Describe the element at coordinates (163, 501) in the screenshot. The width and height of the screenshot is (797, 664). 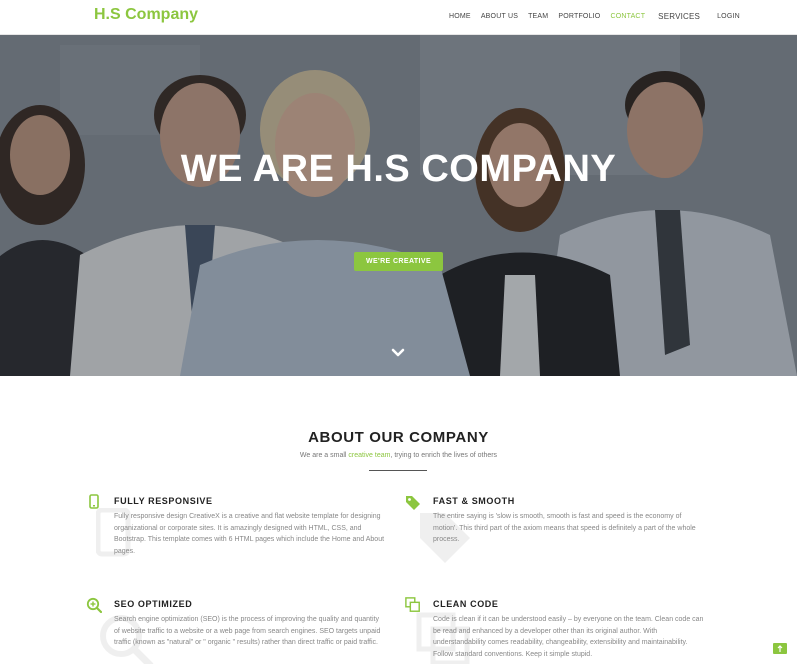
I see `feature-title: FULLY RESPONSIVE` at that location.